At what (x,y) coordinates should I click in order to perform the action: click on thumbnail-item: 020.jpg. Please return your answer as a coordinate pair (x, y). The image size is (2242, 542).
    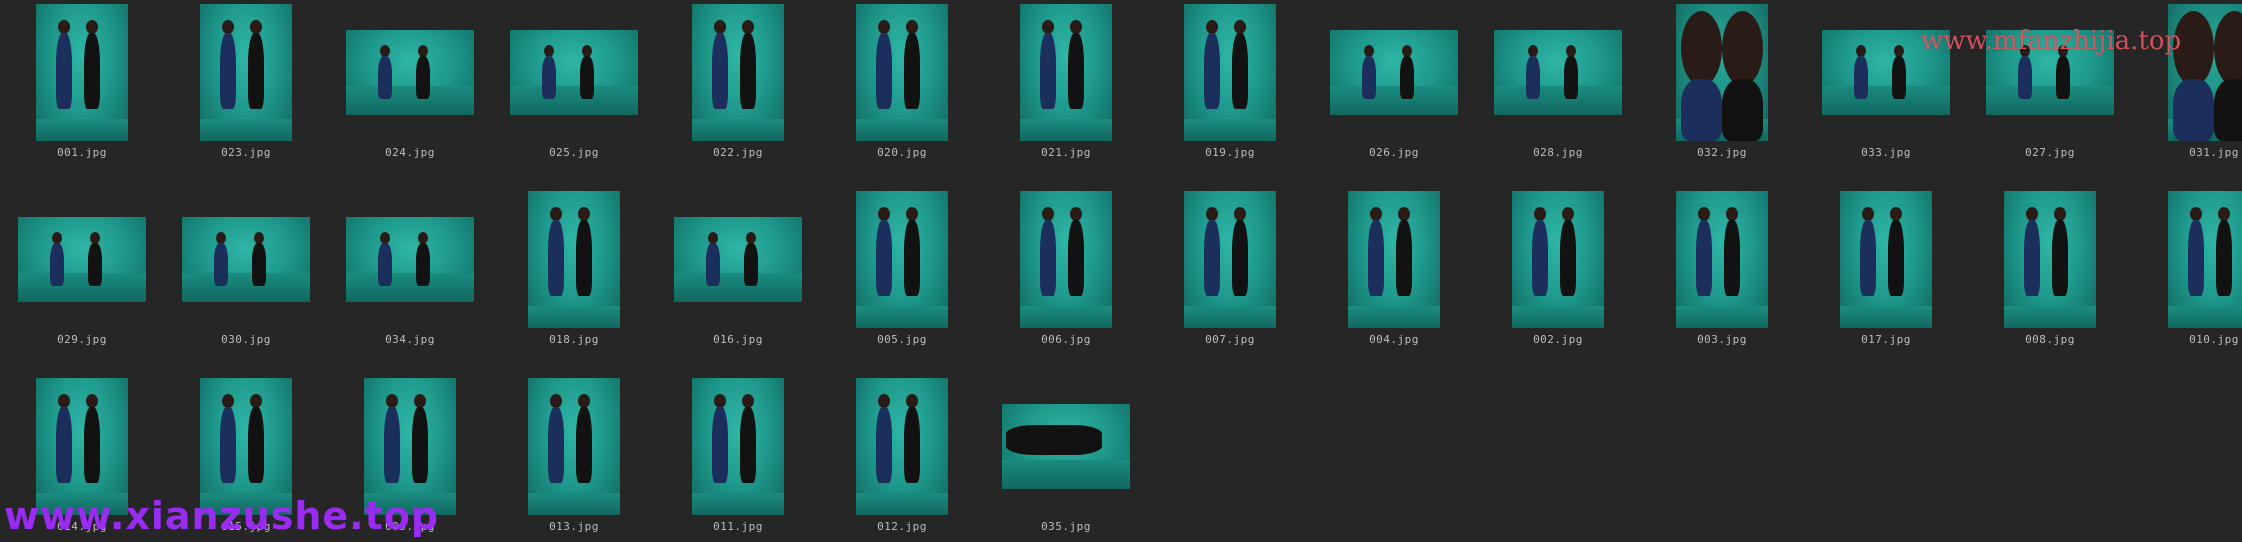
    Looking at the image, I should click on (902, 85).